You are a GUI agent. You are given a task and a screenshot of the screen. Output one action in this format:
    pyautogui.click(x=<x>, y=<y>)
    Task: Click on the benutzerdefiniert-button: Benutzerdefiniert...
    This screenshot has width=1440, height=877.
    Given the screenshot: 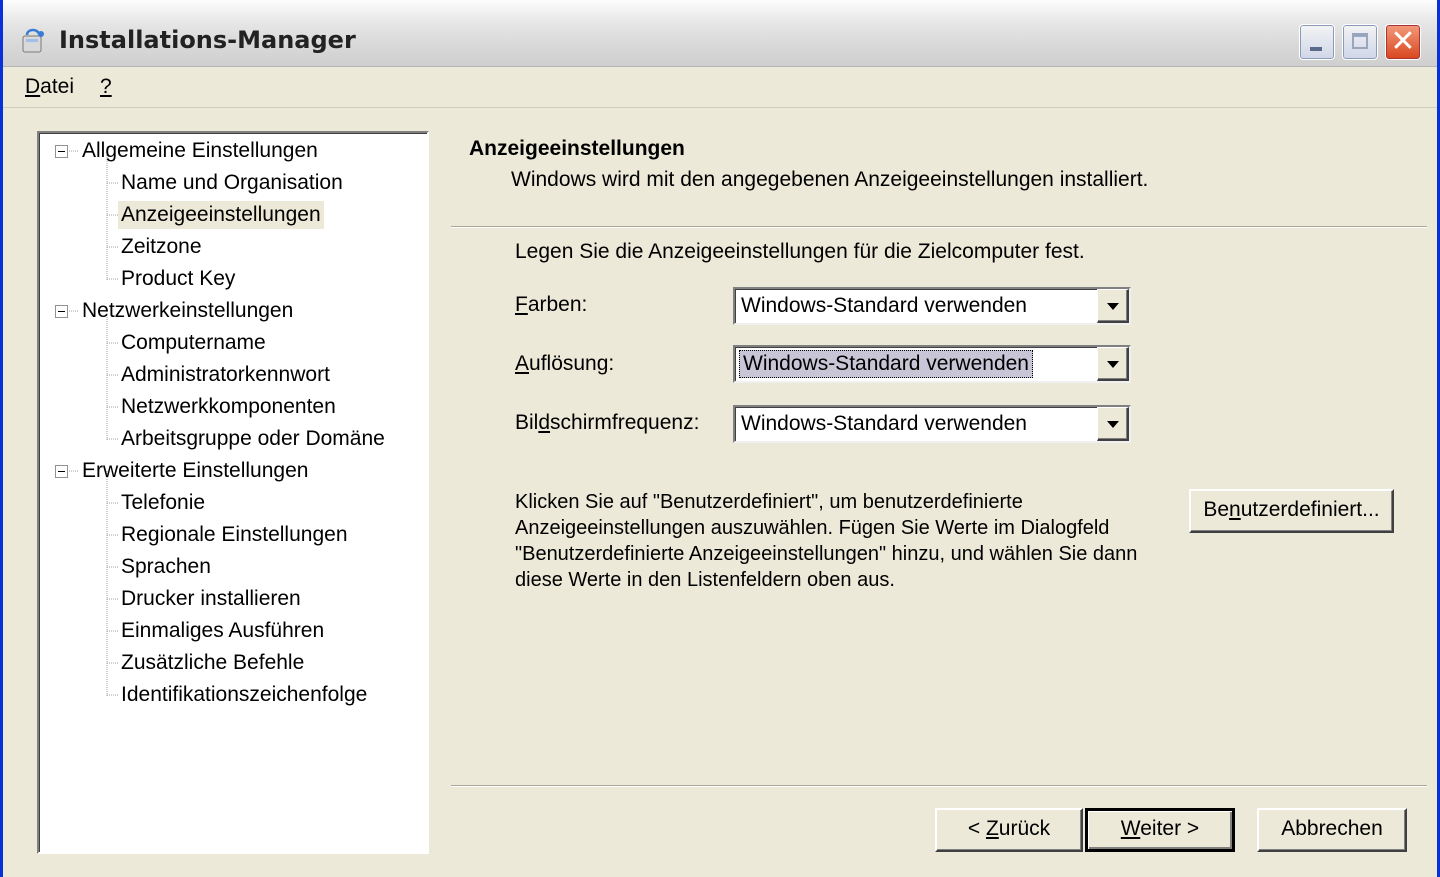 What is the action you would take?
    pyautogui.click(x=1291, y=511)
    